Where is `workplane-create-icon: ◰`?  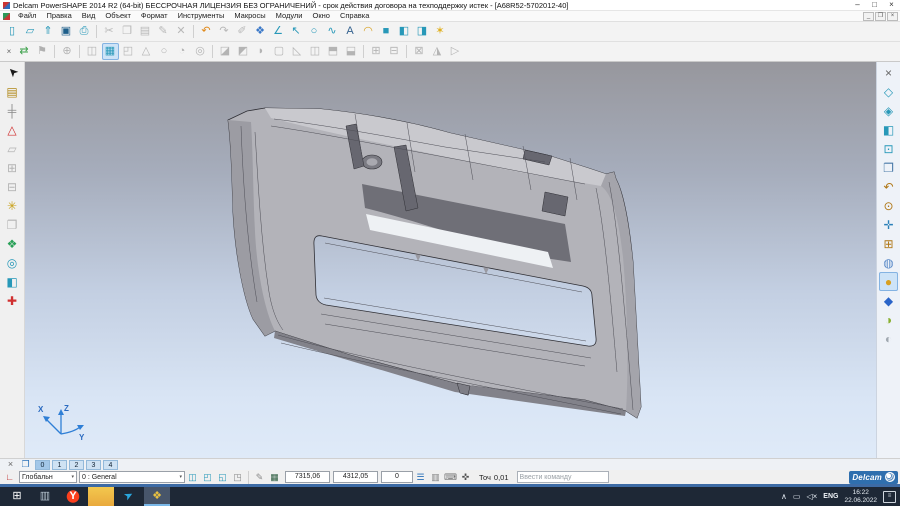
workplane-create-icon: ◰ is located at coordinates (208, 477).